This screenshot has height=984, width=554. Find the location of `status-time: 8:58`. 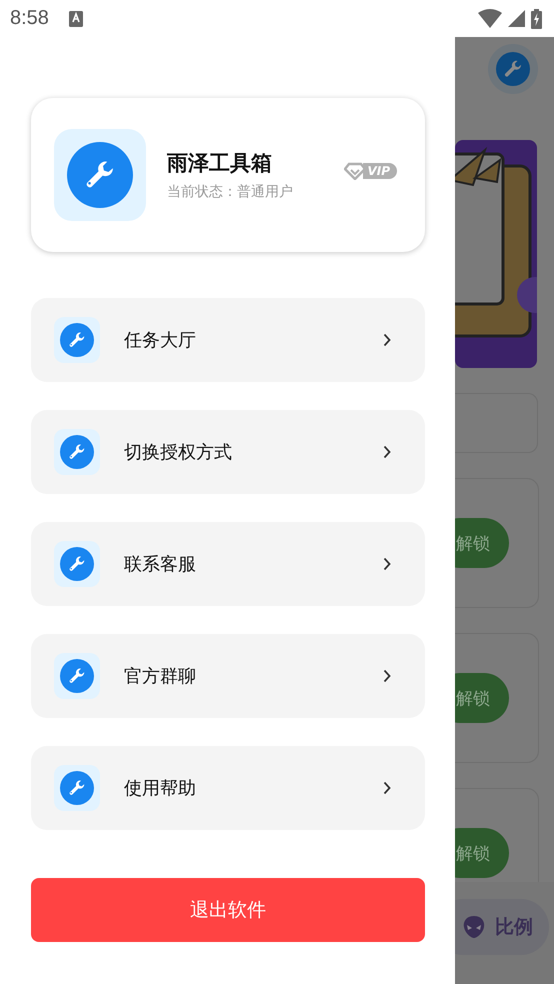

status-time: 8:58 is located at coordinates (29, 18).